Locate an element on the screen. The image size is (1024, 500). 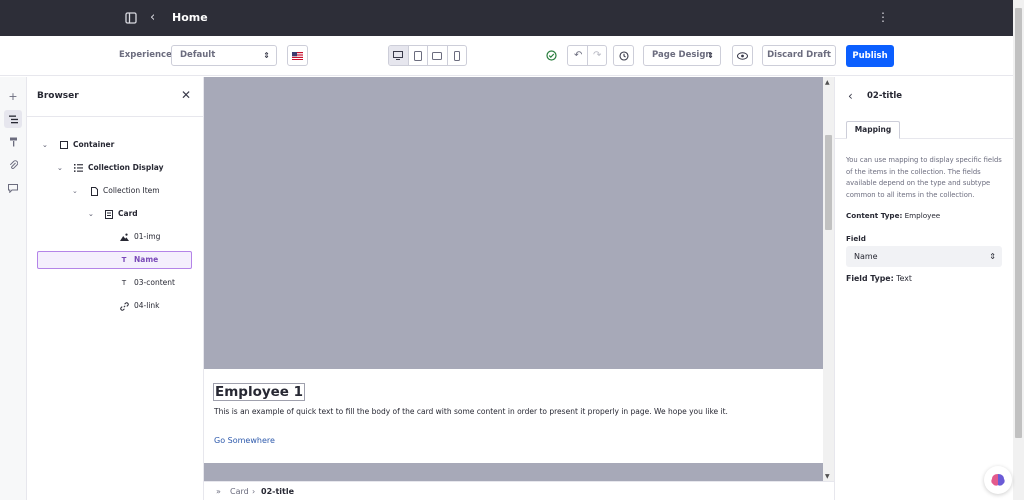
field-type-label: Field Type: is located at coordinates (870, 278).